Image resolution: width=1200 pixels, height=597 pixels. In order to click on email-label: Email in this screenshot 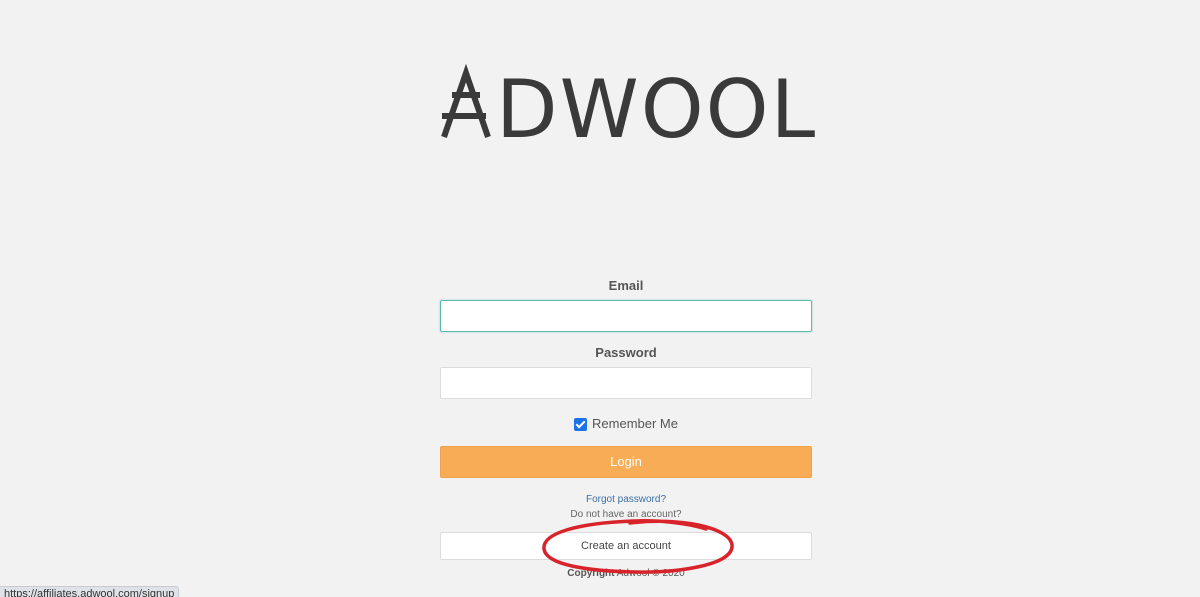, I will do `click(626, 285)`.